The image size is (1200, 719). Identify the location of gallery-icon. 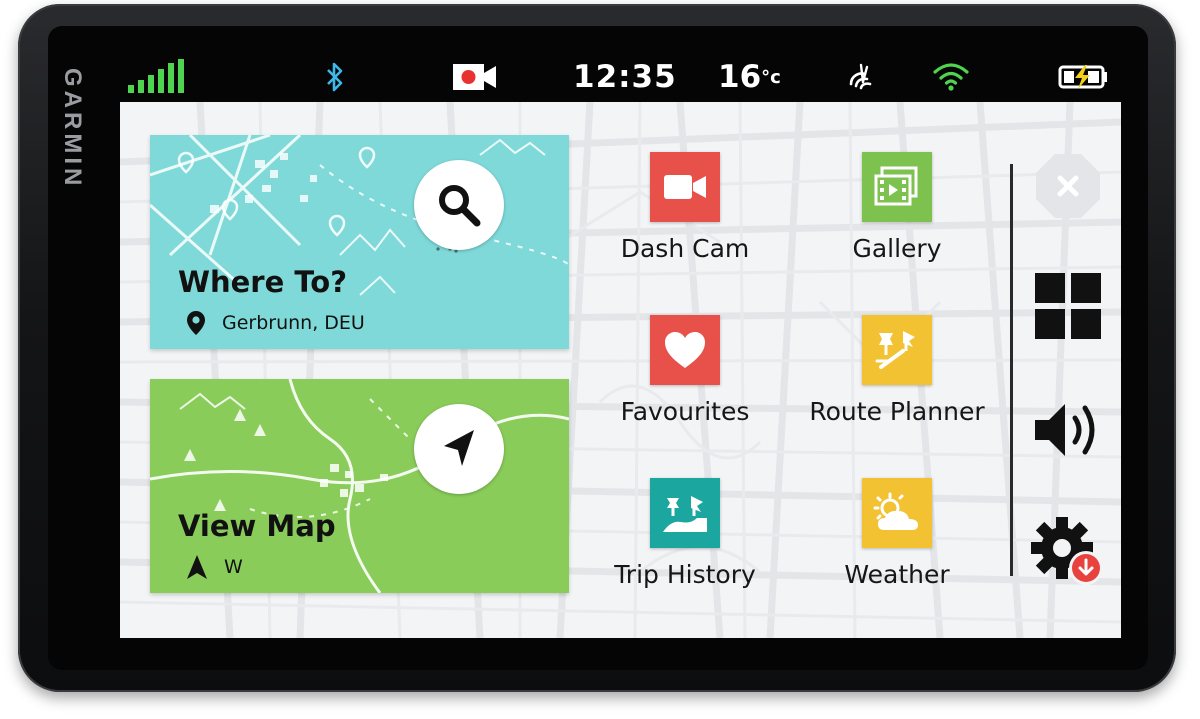
(897, 187).